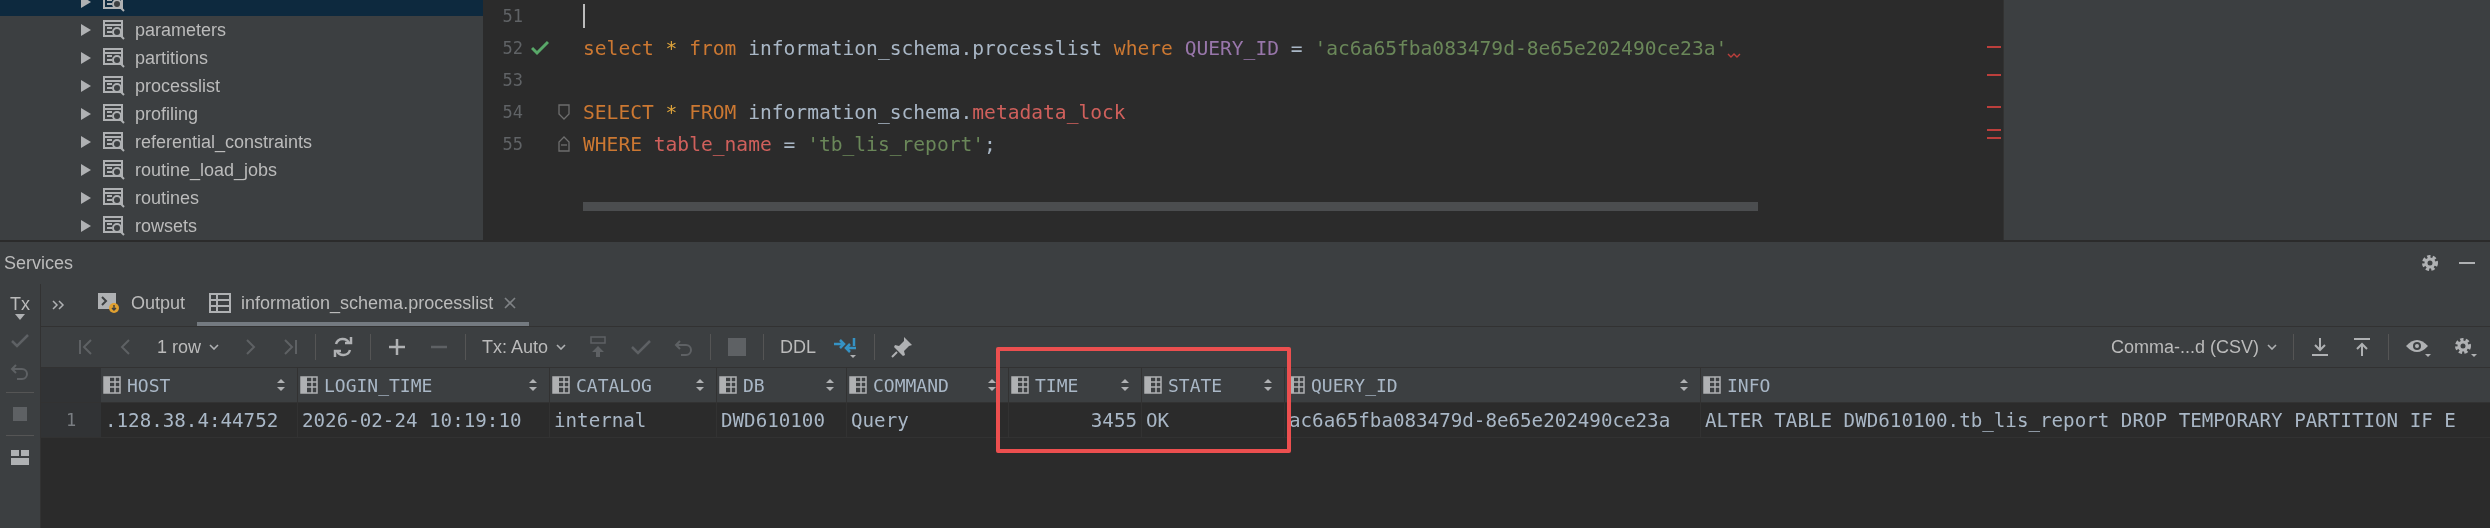 This screenshot has width=2490, height=528. I want to click on tree-item: processlist, so click(241, 86).